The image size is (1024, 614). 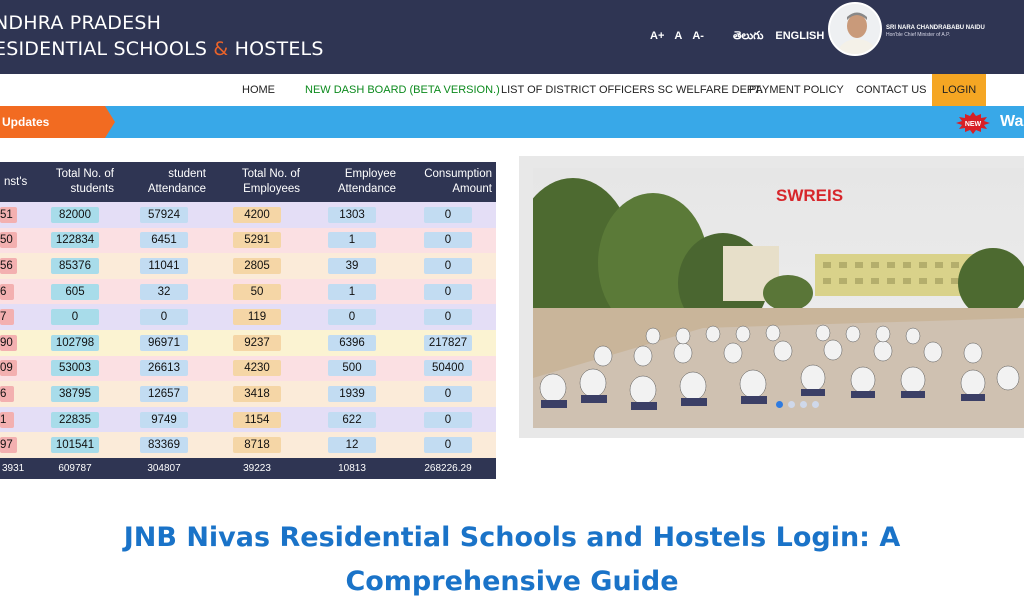 What do you see at coordinates (448, 468) in the screenshot?
I see `total-cell: 268226.29` at bounding box center [448, 468].